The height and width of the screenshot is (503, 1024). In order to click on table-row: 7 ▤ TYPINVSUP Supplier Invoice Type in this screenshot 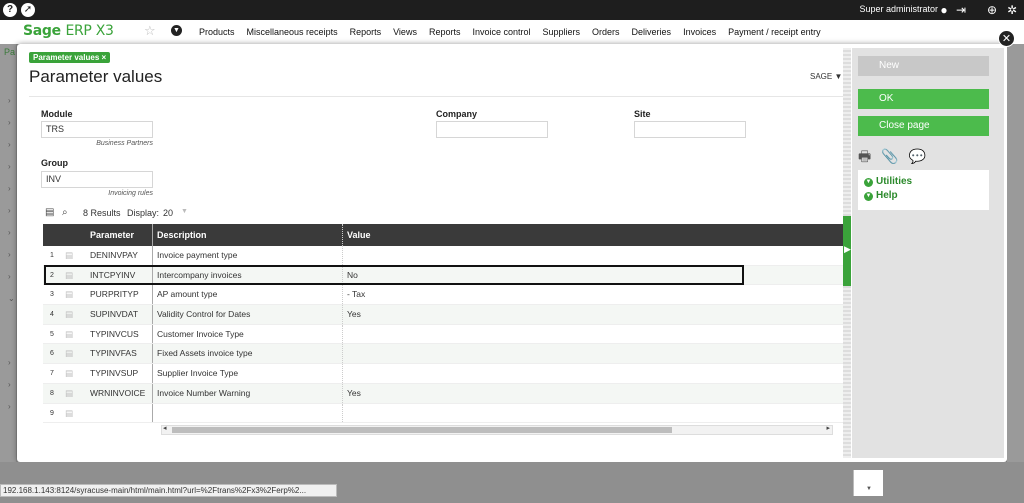, I will do `click(445, 374)`.